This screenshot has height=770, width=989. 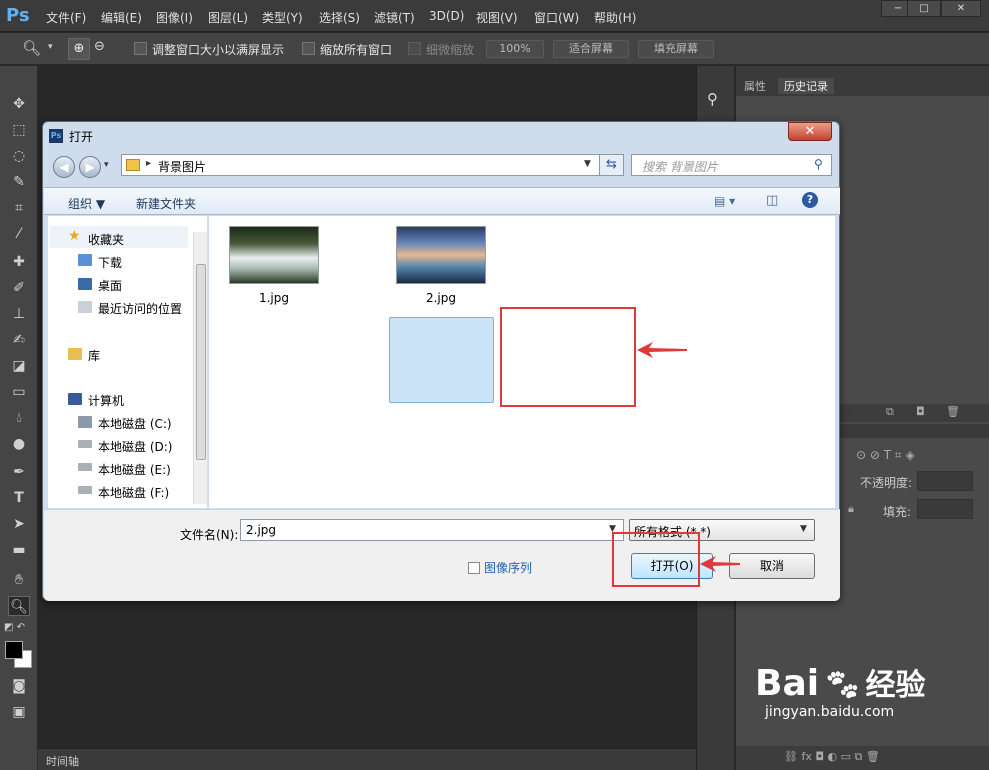 I want to click on drive-e-icon, so click(x=85, y=467).